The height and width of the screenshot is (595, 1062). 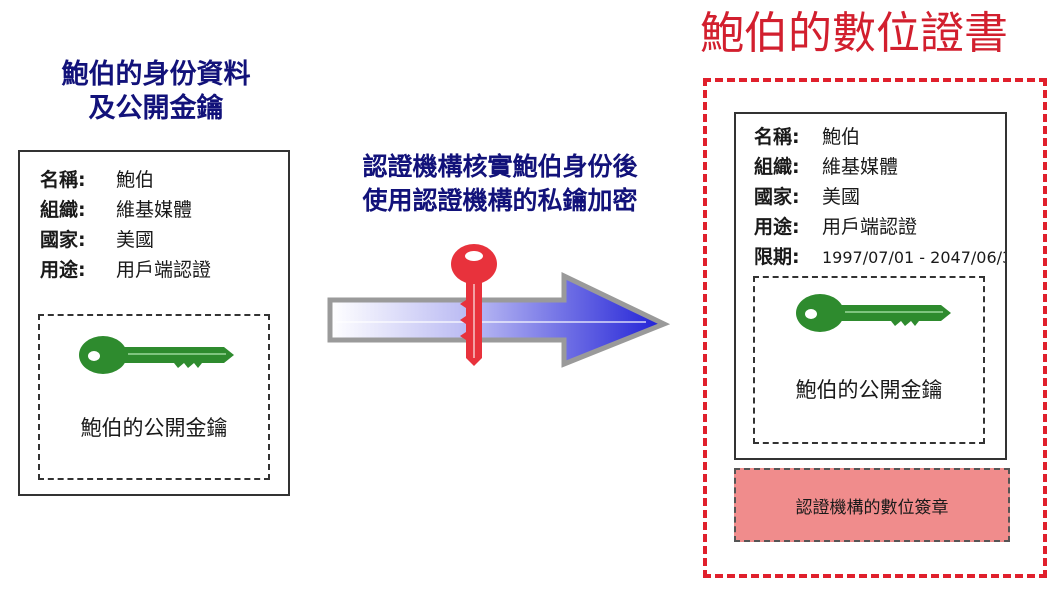 I want to click on ca-process-line1: 認證機構核實鮑伯身份後, so click(x=500, y=166).